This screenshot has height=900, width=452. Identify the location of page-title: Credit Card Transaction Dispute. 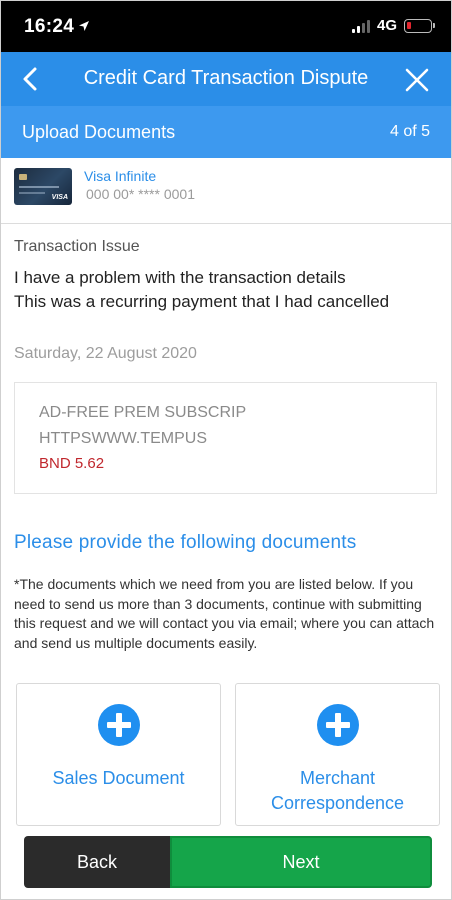
(226, 78).